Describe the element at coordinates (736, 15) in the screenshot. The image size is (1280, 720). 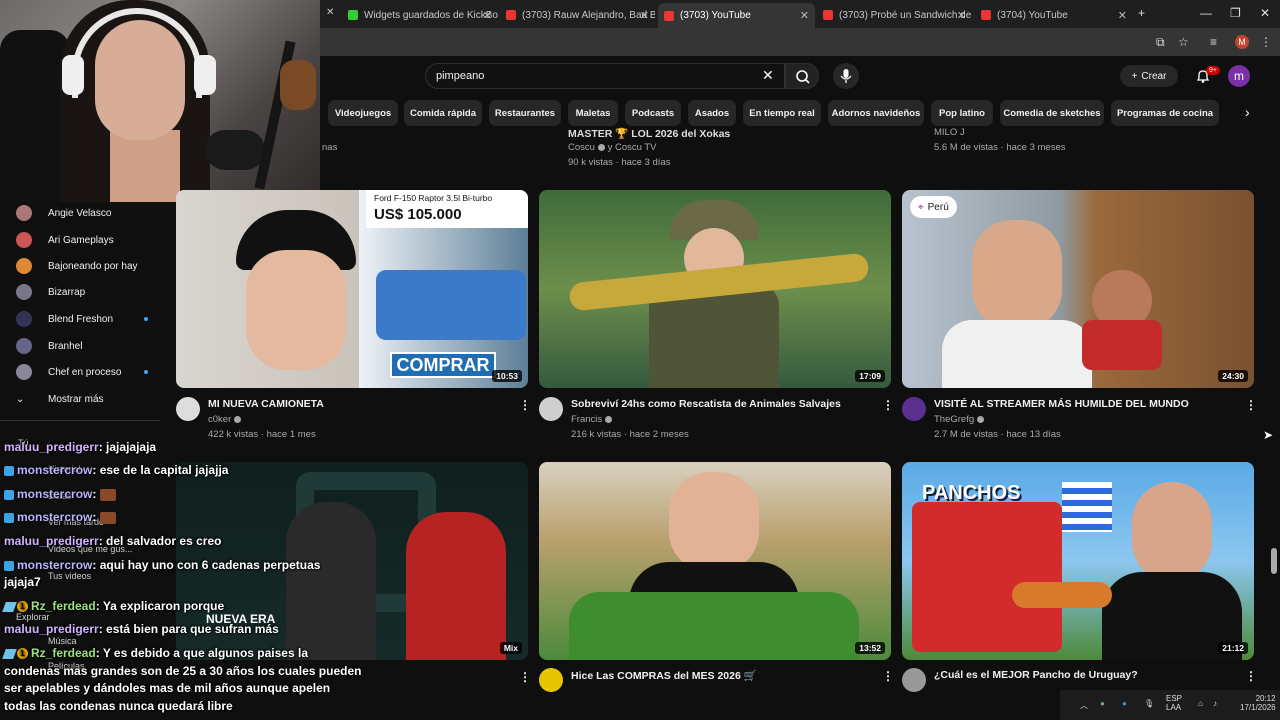
I see `browser-tab-3-active: (3703) YouTube ✕` at that location.